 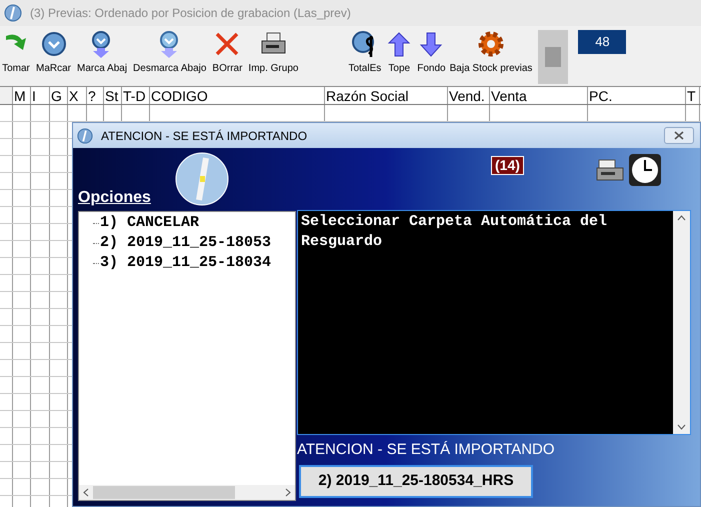 What do you see at coordinates (288, 492) in the screenshot?
I see `scroll-right-icon` at bounding box center [288, 492].